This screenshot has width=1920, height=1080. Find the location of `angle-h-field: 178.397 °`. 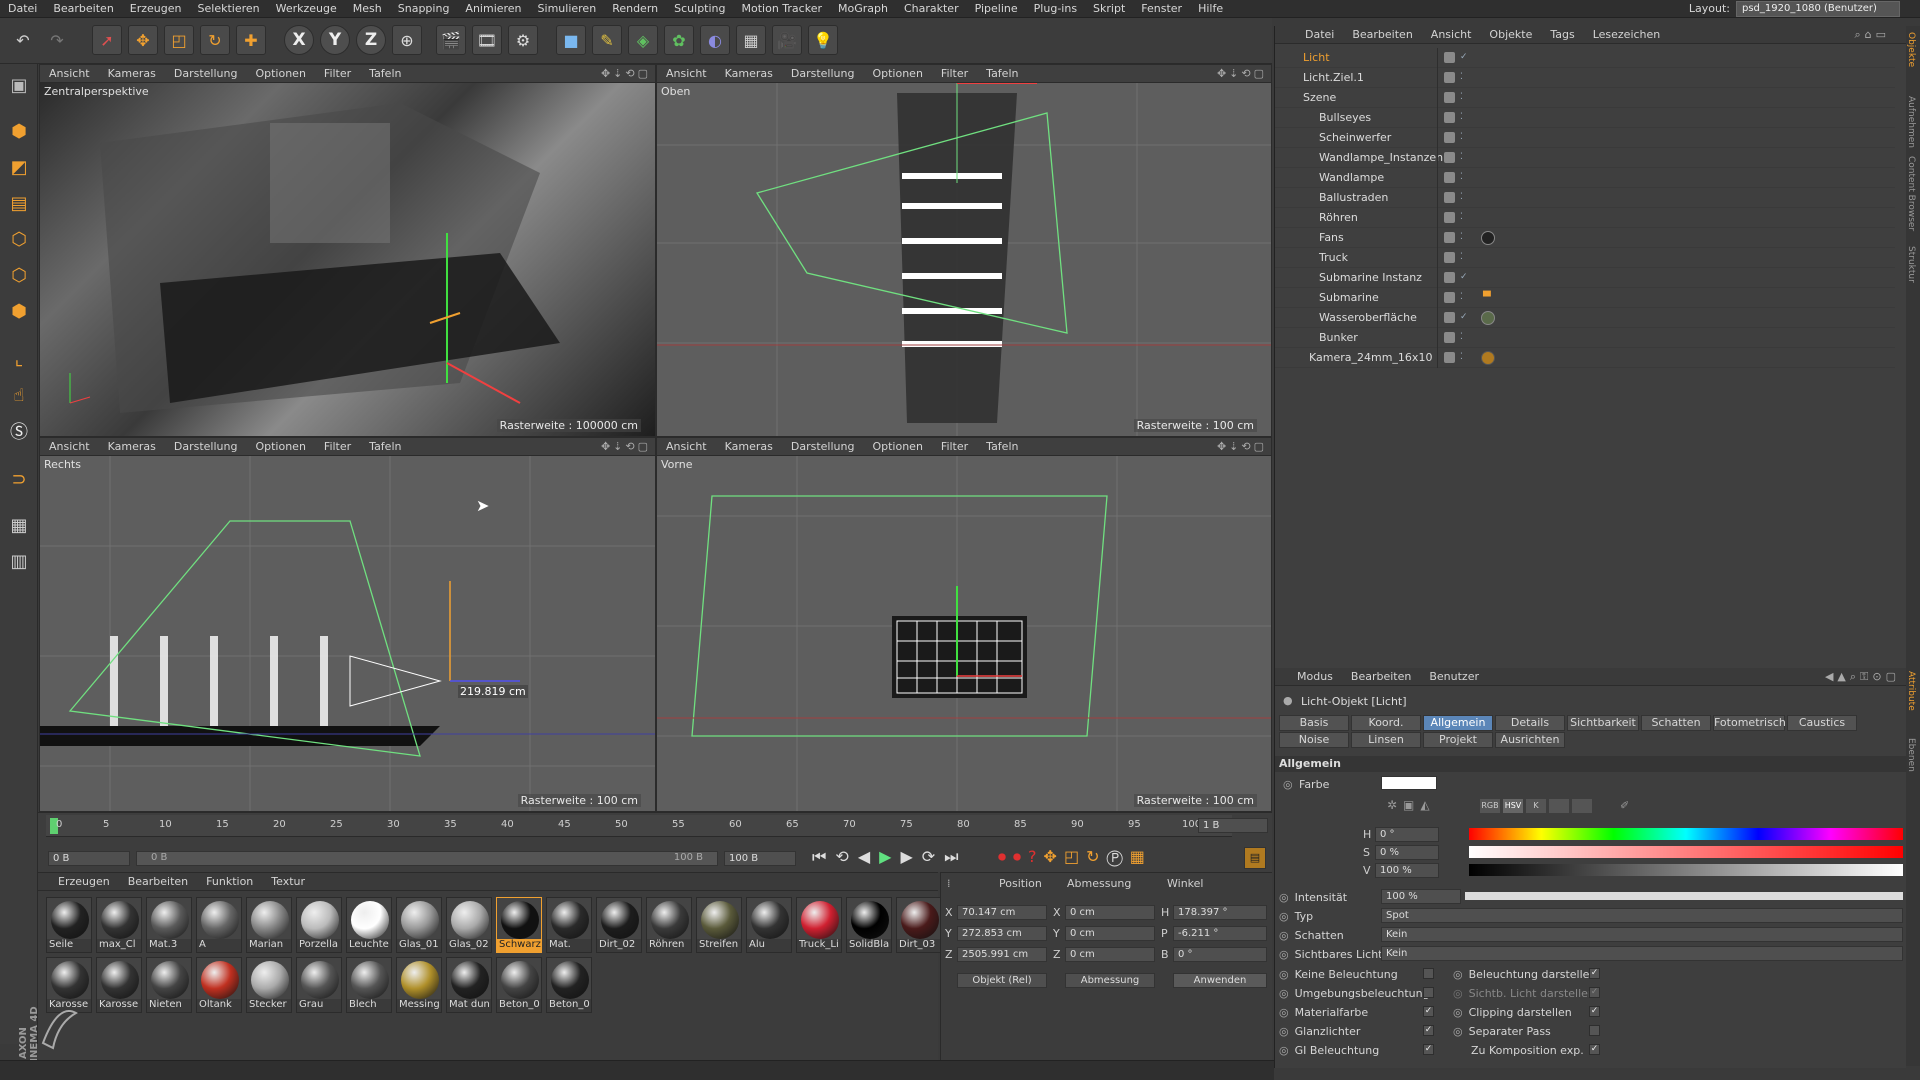

angle-h-field: 178.397 ° is located at coordinates (1220, 912).